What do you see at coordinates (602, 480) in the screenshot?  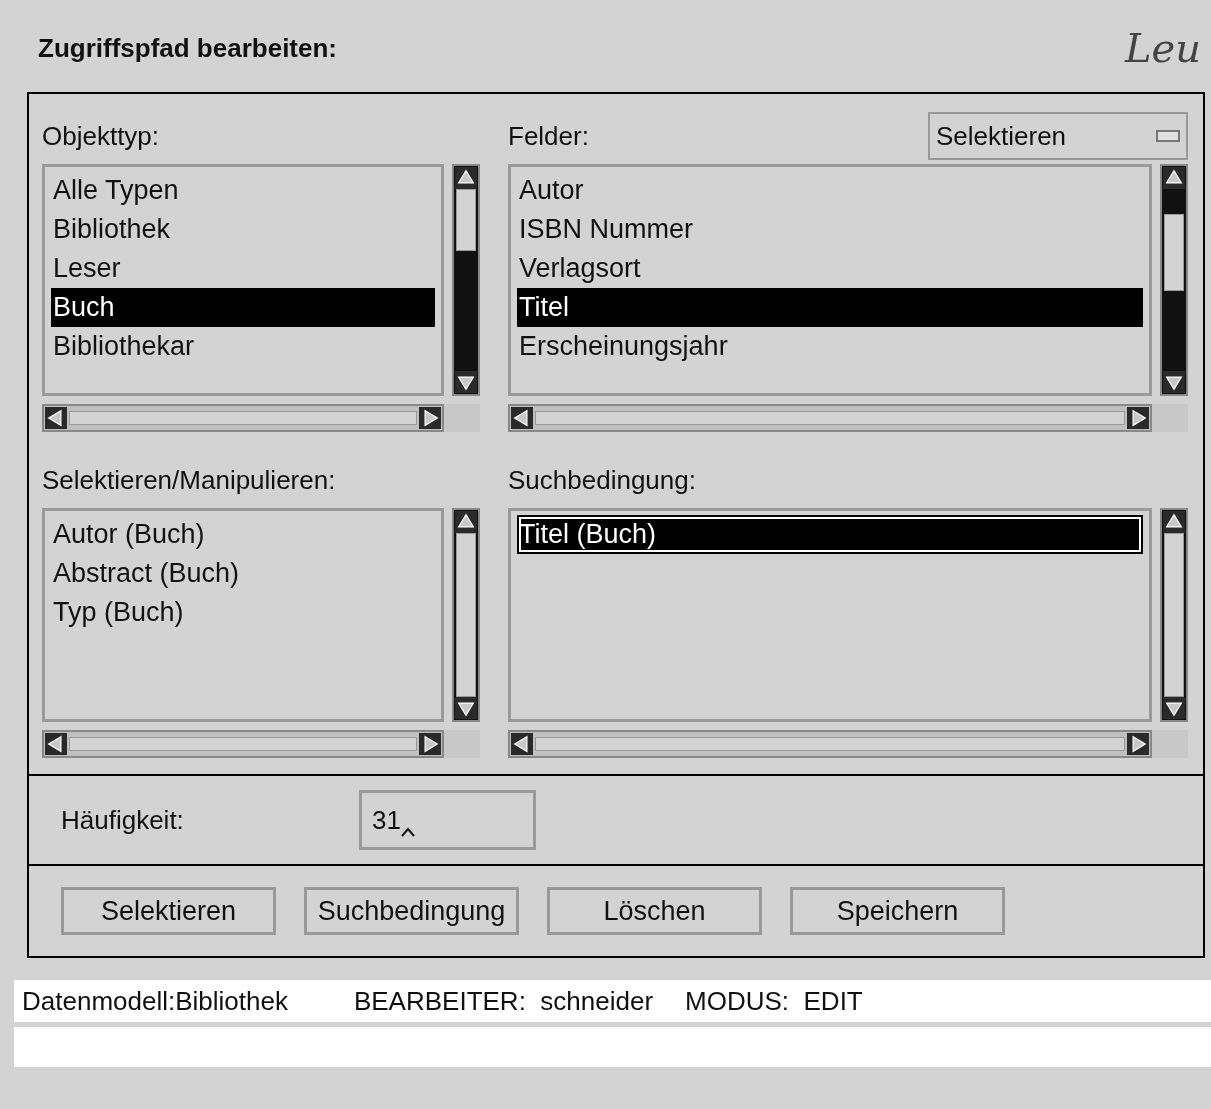 I see `list-label: Suchbedingung:` at bounding box center [602, 480].